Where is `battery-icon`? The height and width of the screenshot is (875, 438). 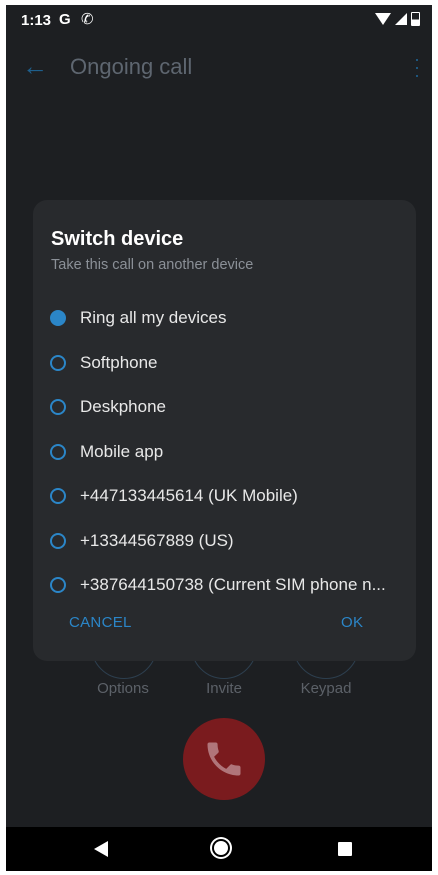
battery-icon is located at coordinates (415, 19).